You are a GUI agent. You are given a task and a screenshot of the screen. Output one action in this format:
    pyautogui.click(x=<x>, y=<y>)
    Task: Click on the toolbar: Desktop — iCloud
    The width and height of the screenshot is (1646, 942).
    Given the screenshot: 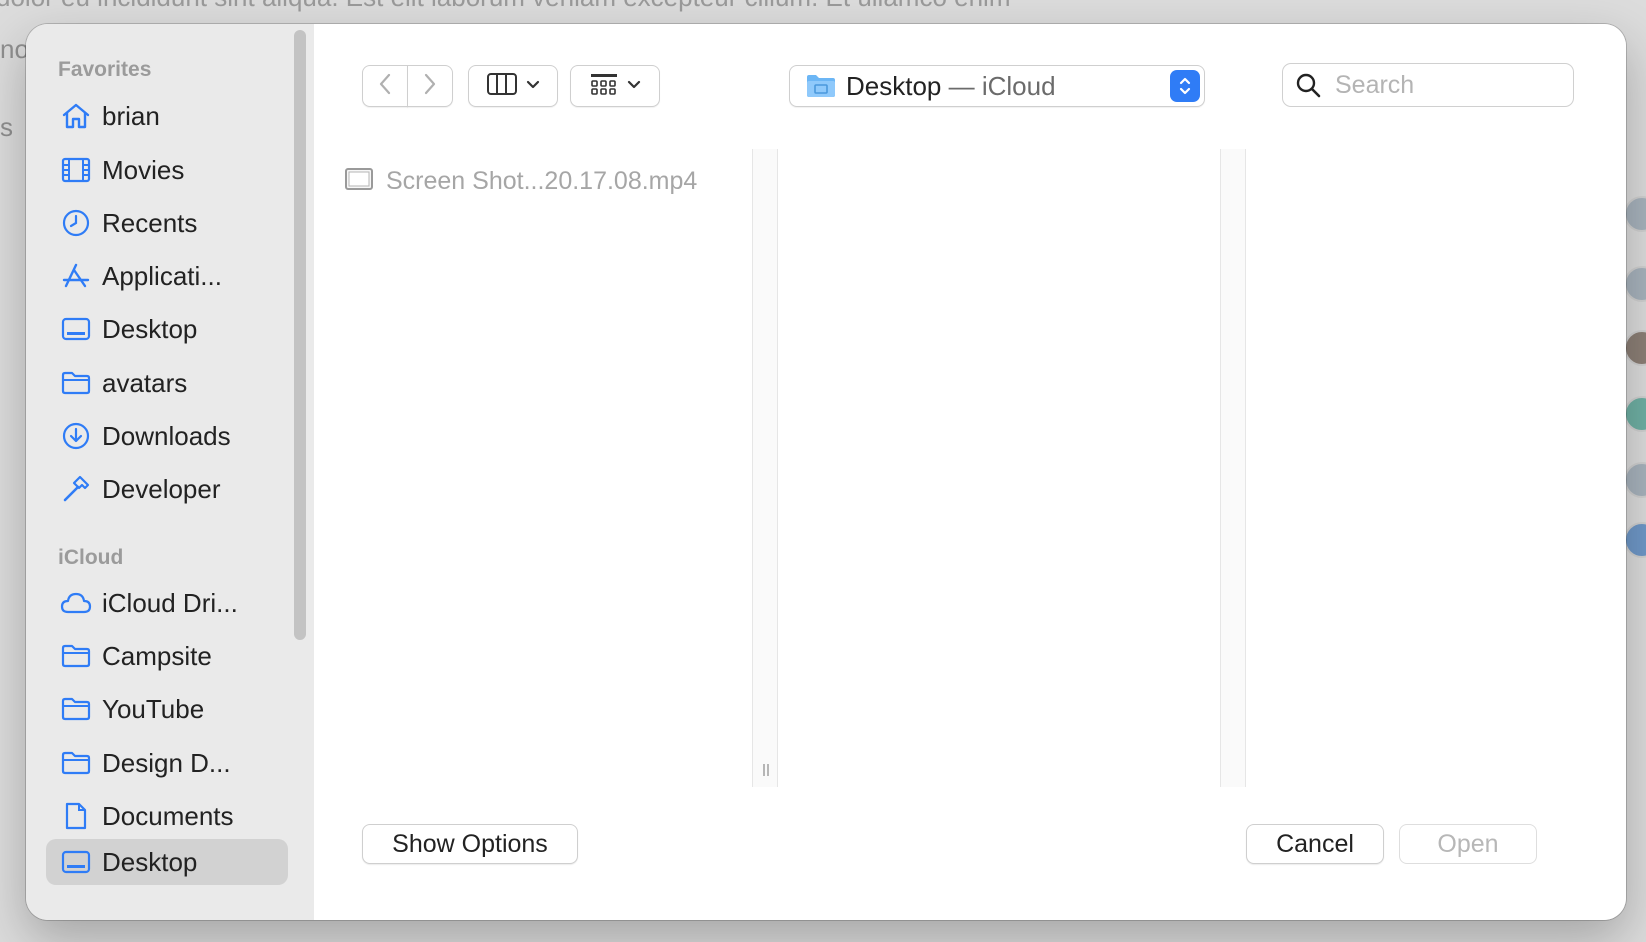 What is the action you would take?
    pyautogui.click(x=970, y=87)
    